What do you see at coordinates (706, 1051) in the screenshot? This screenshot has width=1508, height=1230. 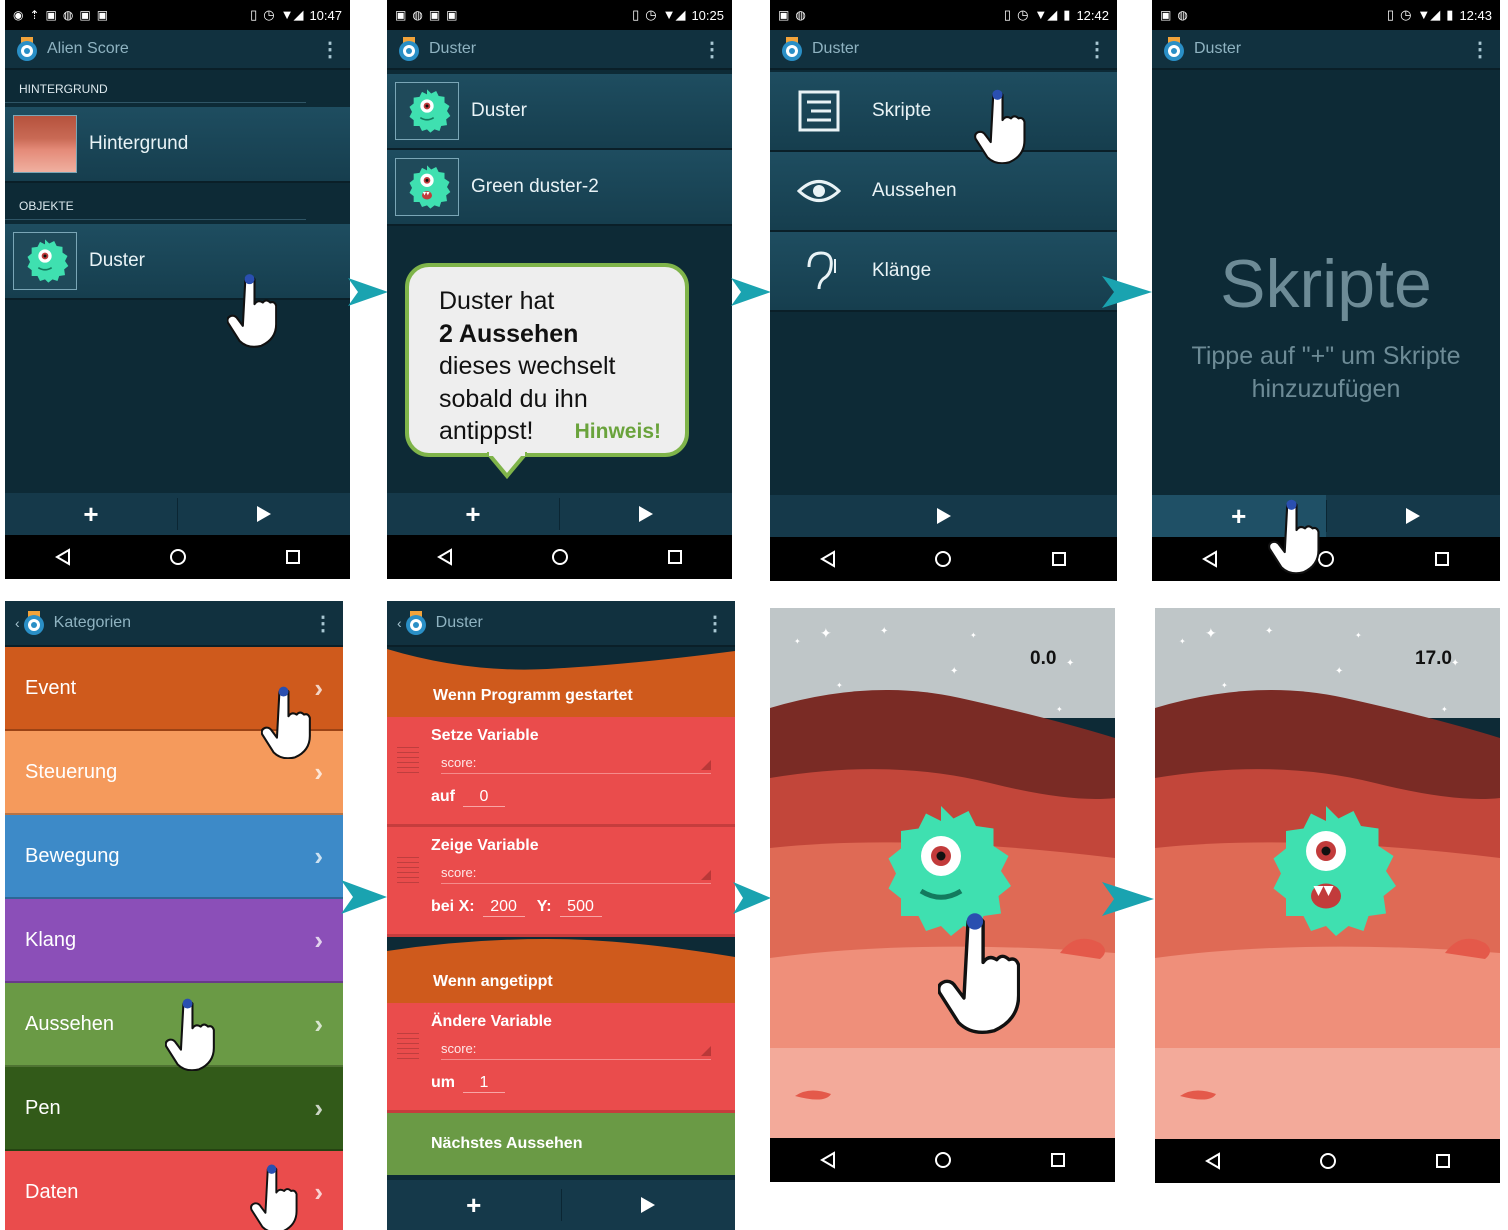 I see `dropdown-icon` at bounding box center [706, 1051].